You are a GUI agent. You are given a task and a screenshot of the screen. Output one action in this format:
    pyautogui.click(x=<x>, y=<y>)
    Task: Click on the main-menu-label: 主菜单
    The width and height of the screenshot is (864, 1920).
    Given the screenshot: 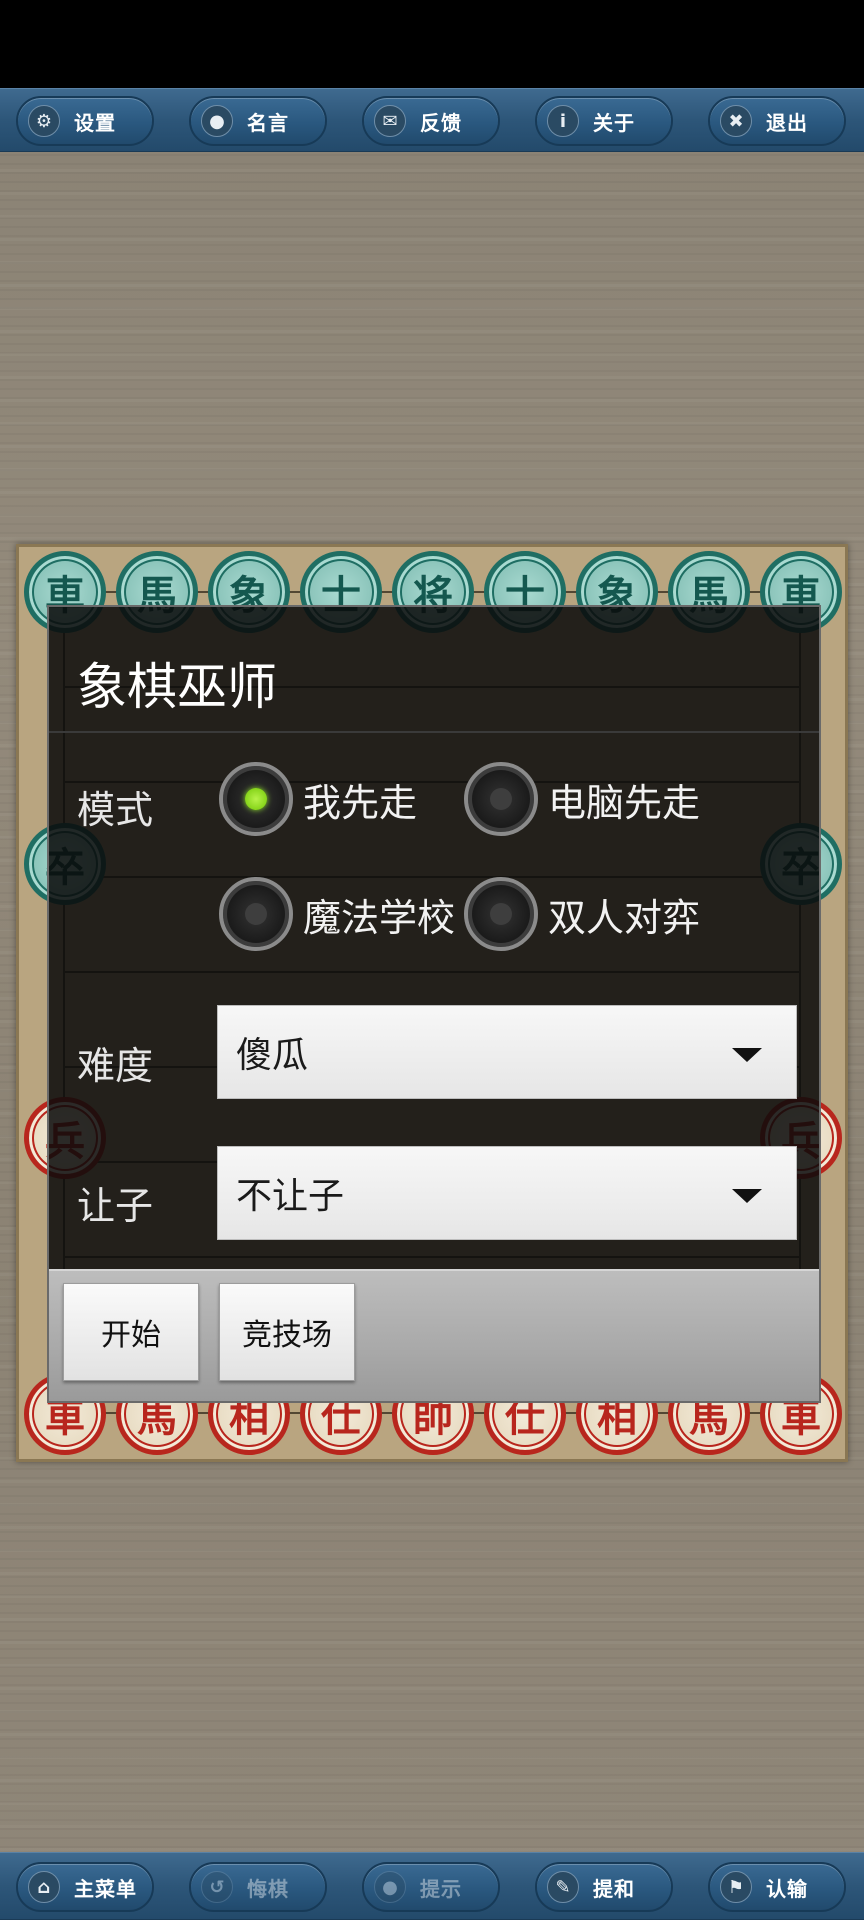 What is the action you would take?
    pyautogui.click(x=105, y=1888)
    